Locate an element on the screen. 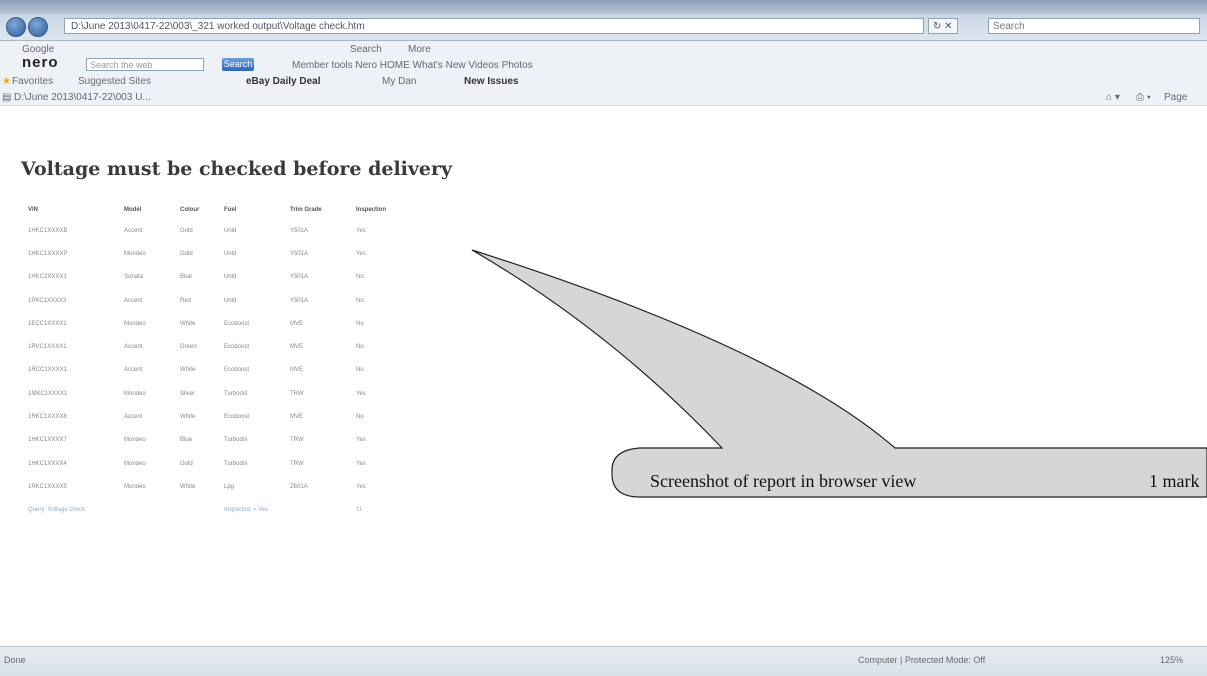  callout-label: Screenshot of report in browser view is located at coordinates (783, 481).